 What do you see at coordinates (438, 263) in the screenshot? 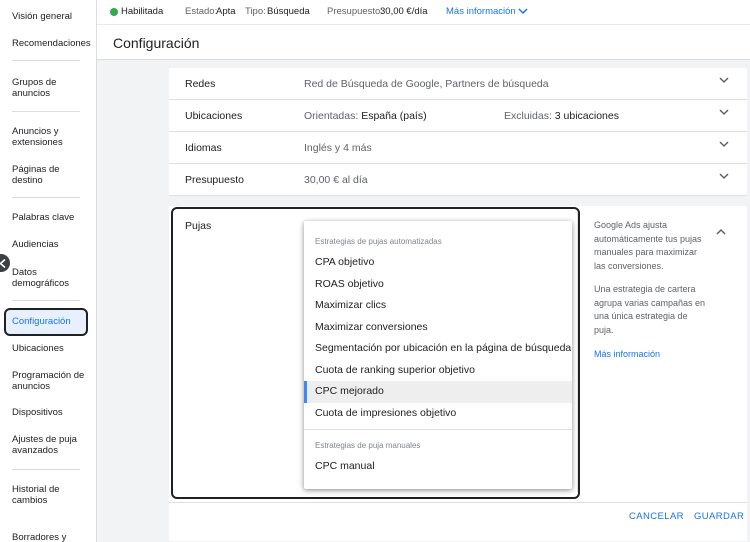
I see `option-cpa-objetivo: CPA objetivo` at bounding box center [438, 263].